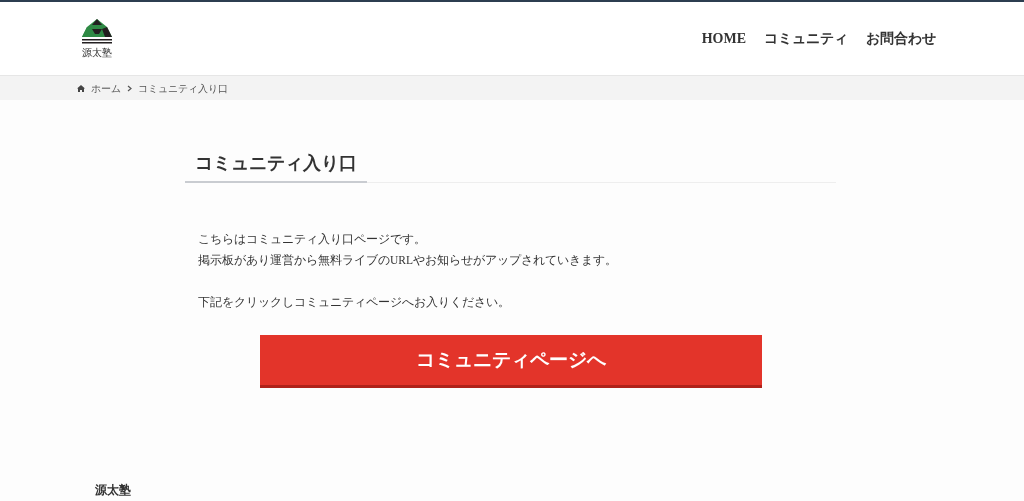  Describe the element at coordinates (723, 38) in the screenshot. I see `nav-link: HOME` at that location.